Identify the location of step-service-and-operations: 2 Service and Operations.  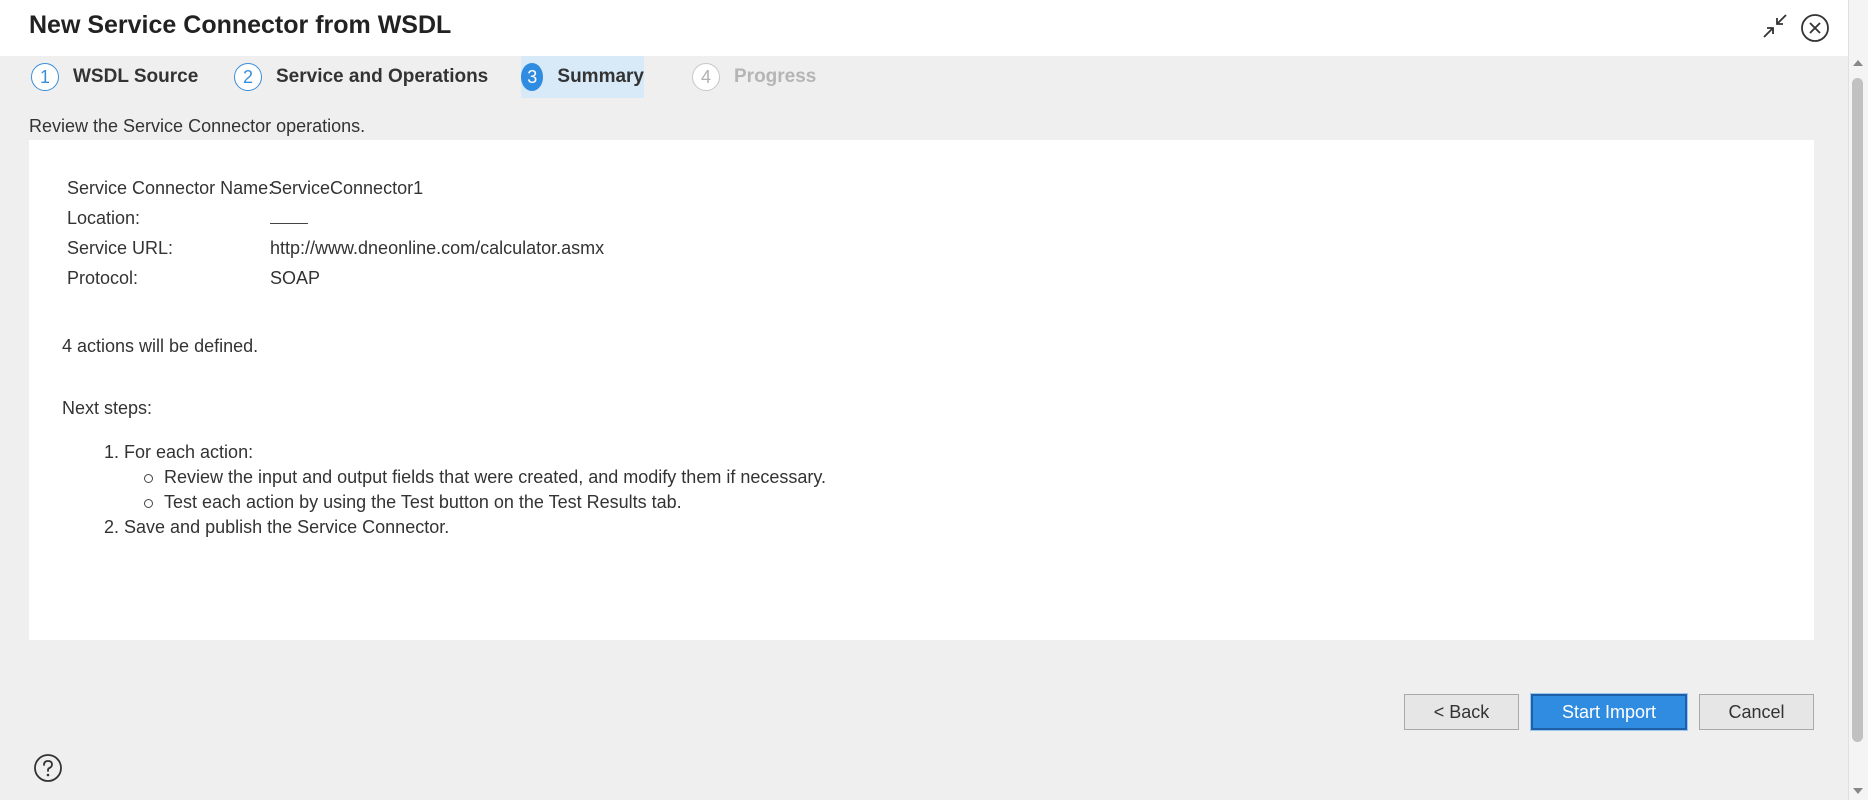
(361, 77).